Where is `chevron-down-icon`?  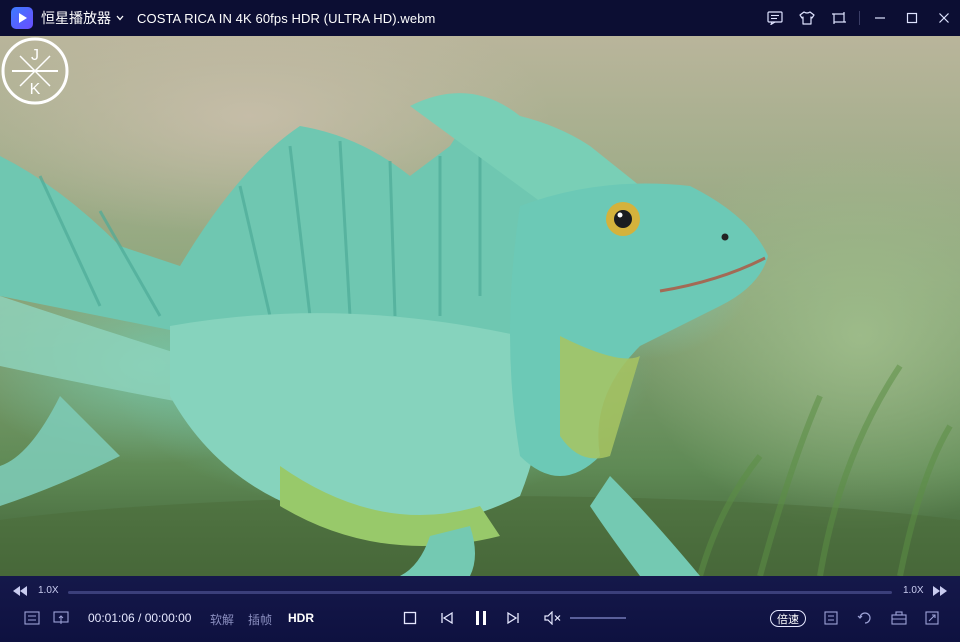
chevron-down-icon is located at coordinates (120, 18).